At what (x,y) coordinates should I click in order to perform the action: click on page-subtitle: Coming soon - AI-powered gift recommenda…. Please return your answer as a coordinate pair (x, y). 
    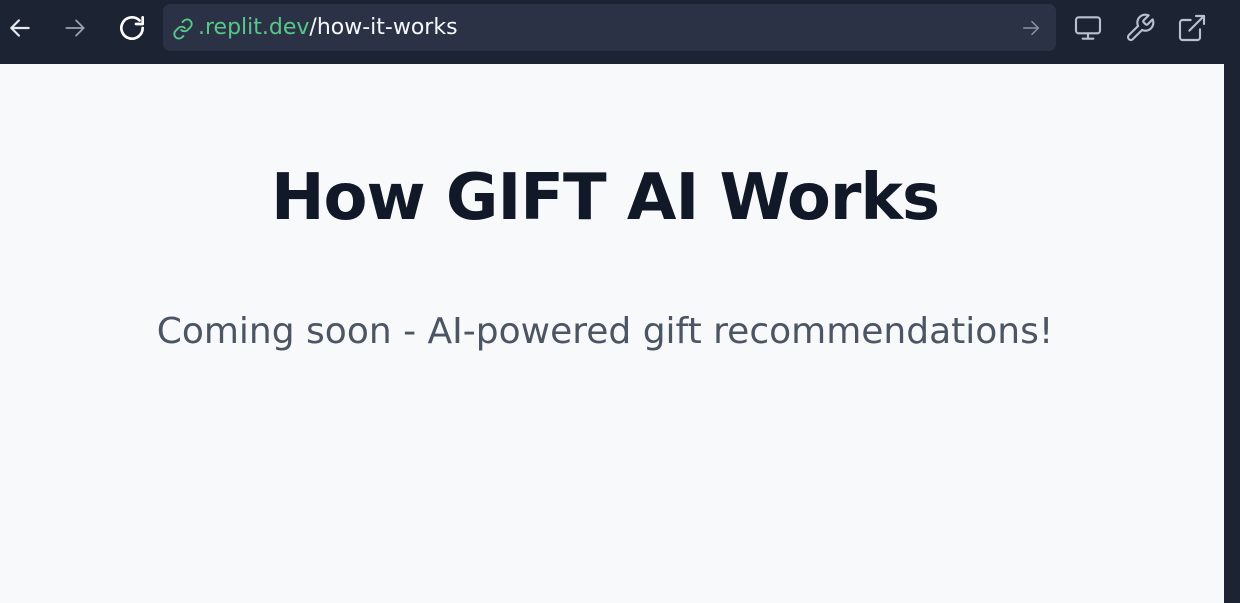
    Looking at the image, I should click on (605, 331).